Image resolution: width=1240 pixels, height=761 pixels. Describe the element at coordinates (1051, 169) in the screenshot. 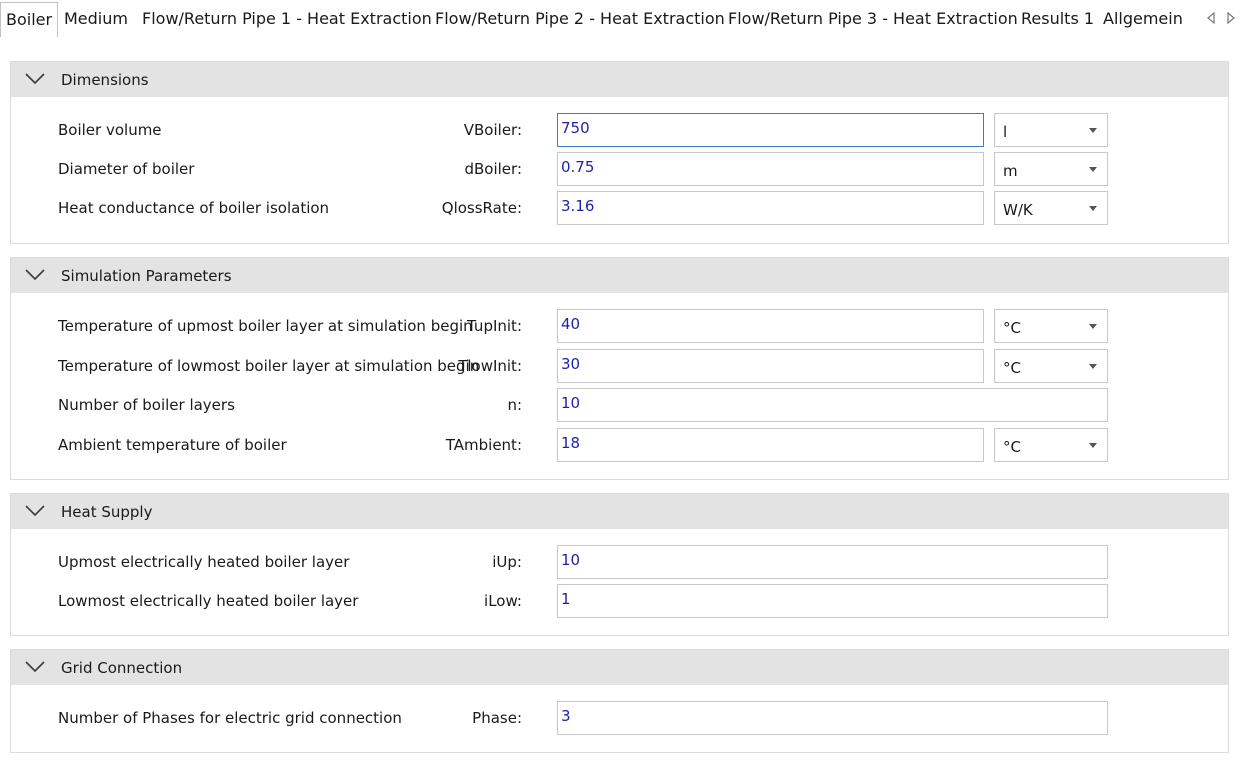

I see `dboiler-unit-select: m` at that location.